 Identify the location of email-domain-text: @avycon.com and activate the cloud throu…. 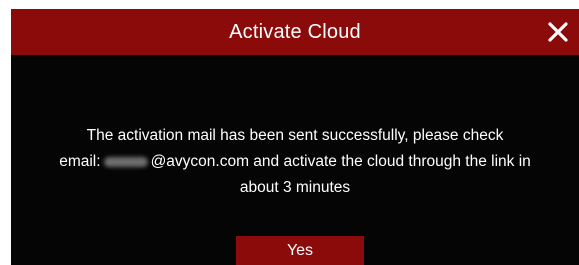
(340, 161).